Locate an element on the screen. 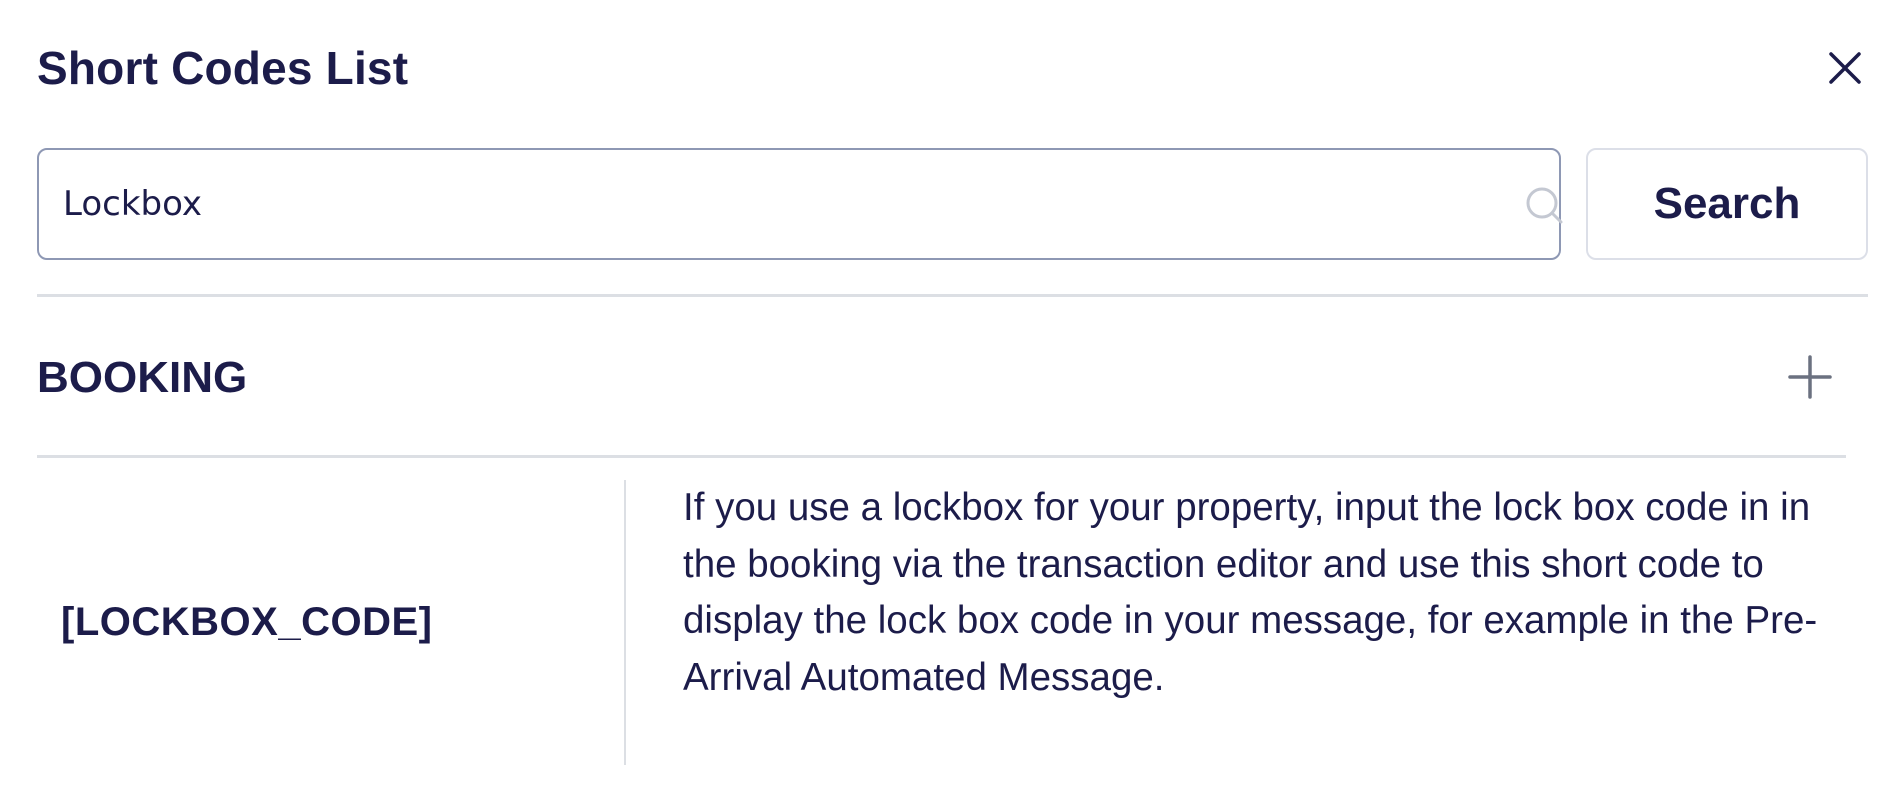 This screenshot has height=812, width=1896. short-code-cell: [LOCKBOX_CODE] is located at coordinates (341, 622).